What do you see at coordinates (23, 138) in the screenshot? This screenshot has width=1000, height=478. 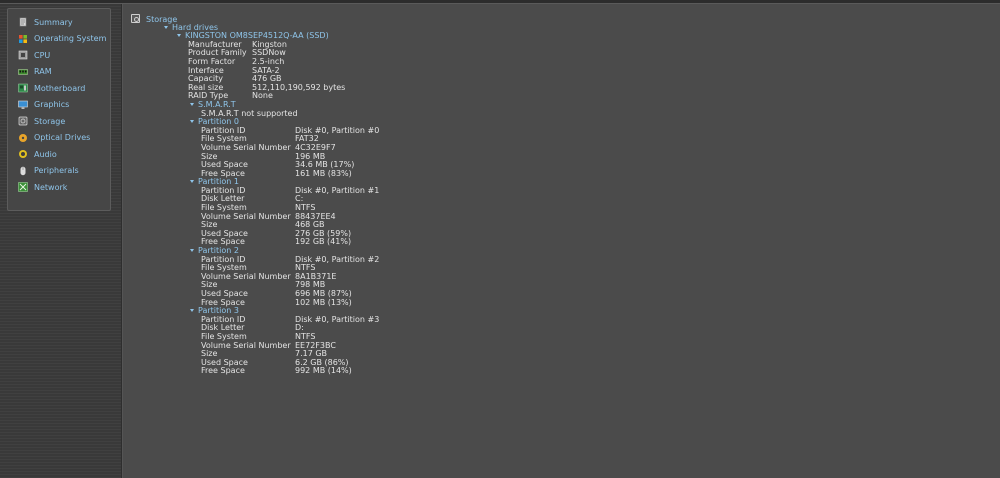 I see `optical-disc-icon` at bounding box center [23, 138].